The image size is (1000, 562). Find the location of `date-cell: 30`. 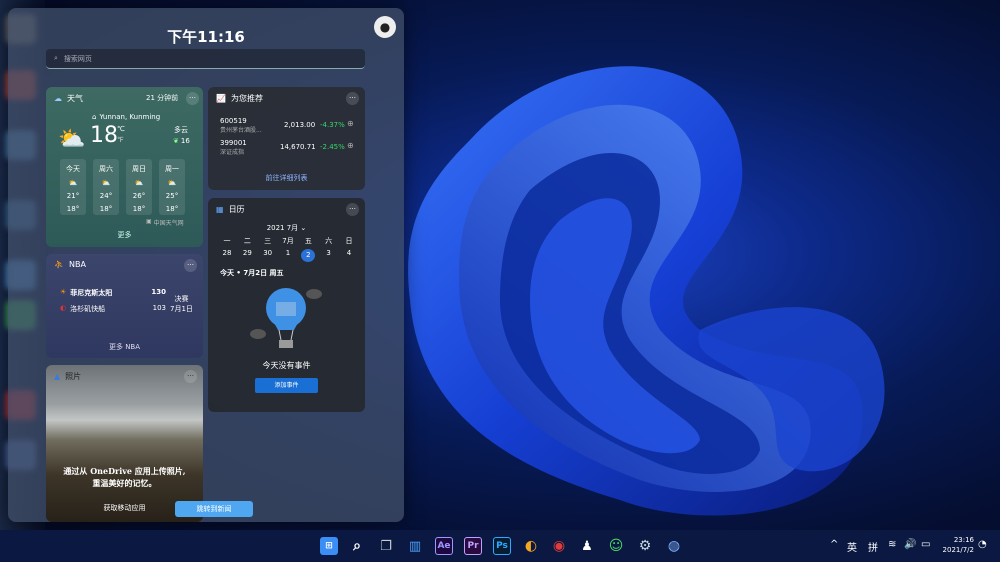

date-cell: 30 is located at coordinates (268, 255).